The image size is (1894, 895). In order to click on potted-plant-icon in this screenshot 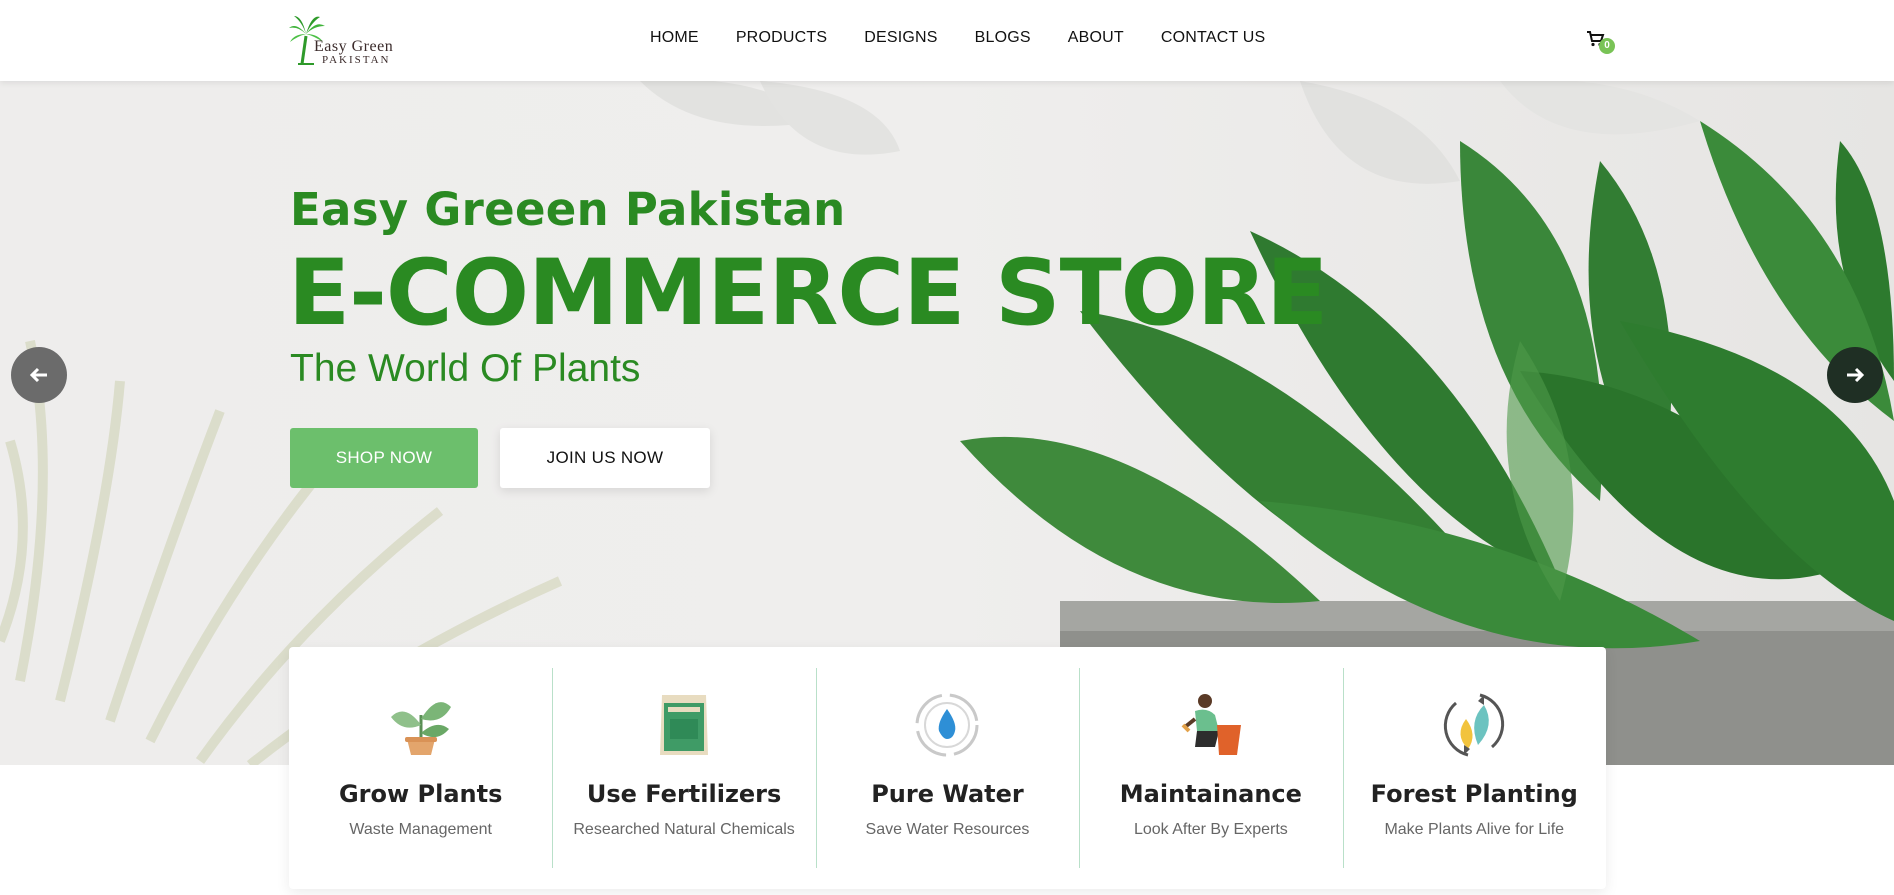, I will do `click(420, 728)`.